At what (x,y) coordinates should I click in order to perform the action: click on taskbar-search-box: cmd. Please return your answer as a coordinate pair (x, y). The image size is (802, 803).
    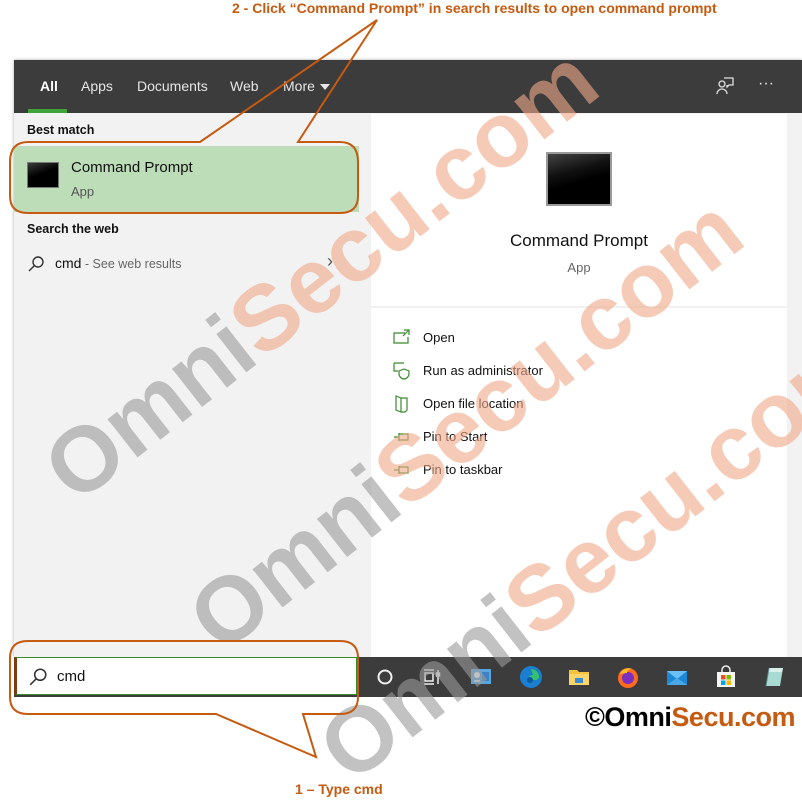
    Looking at the image, I should click on (185, 676).